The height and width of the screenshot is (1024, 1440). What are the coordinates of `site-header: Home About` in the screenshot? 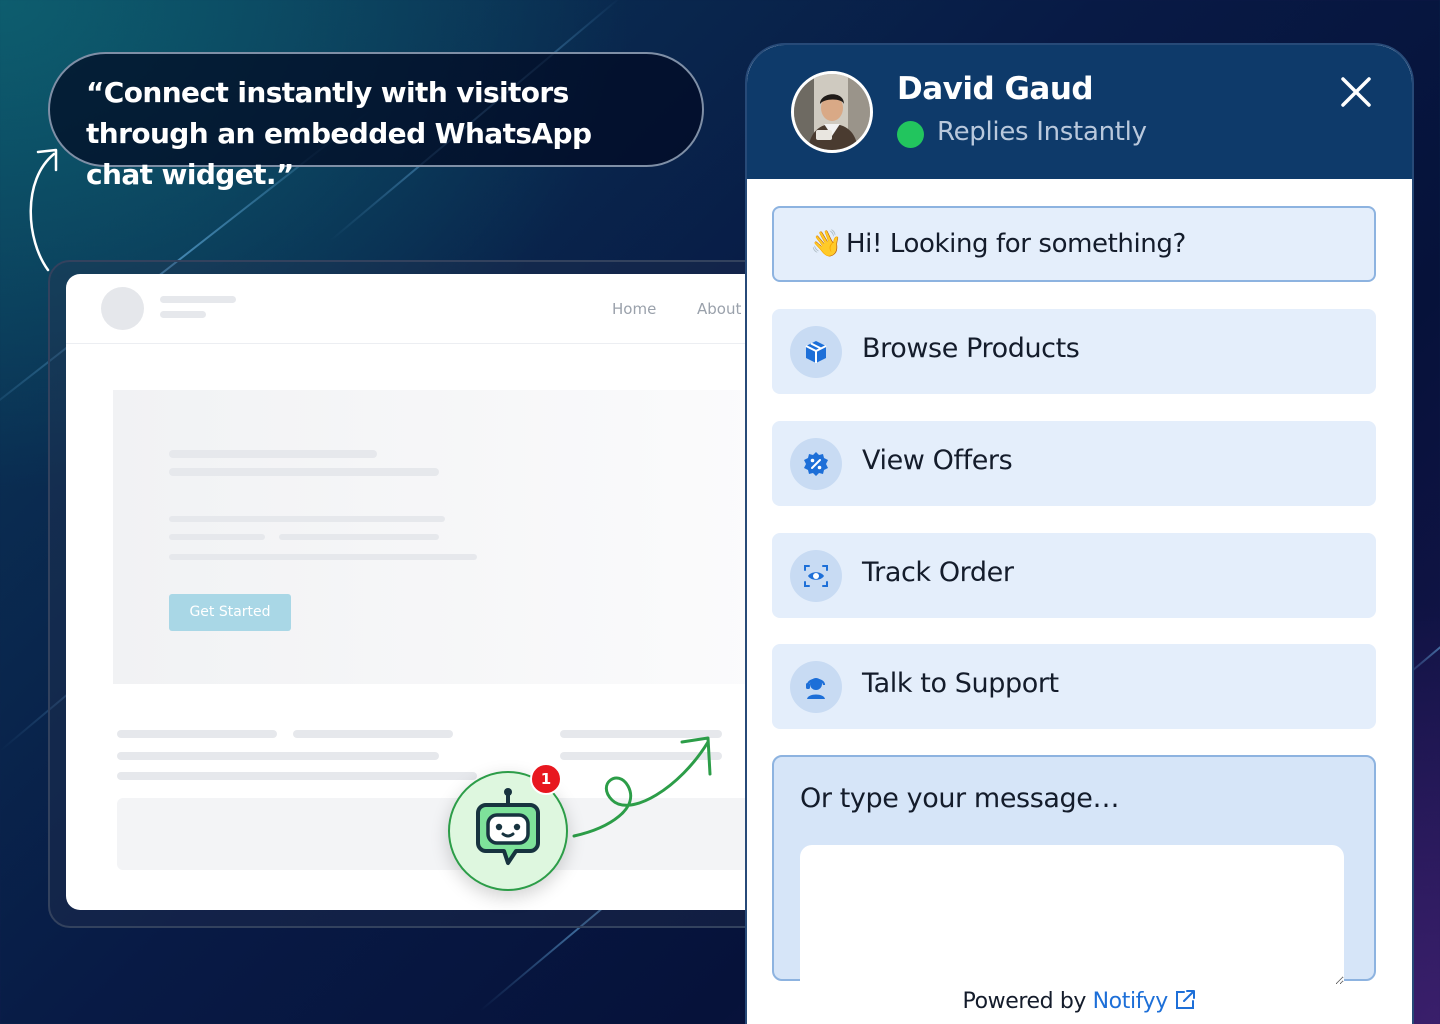 It's located at (436, 309).